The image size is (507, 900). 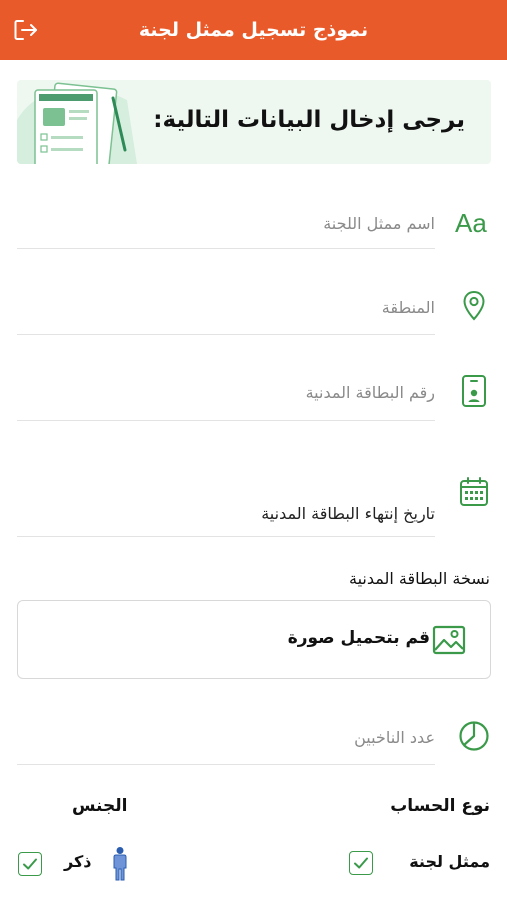 What do you see at coordinates (474, 306) in the screenshot?
I see `location-pin-icon` at bounding box center [474, 306].